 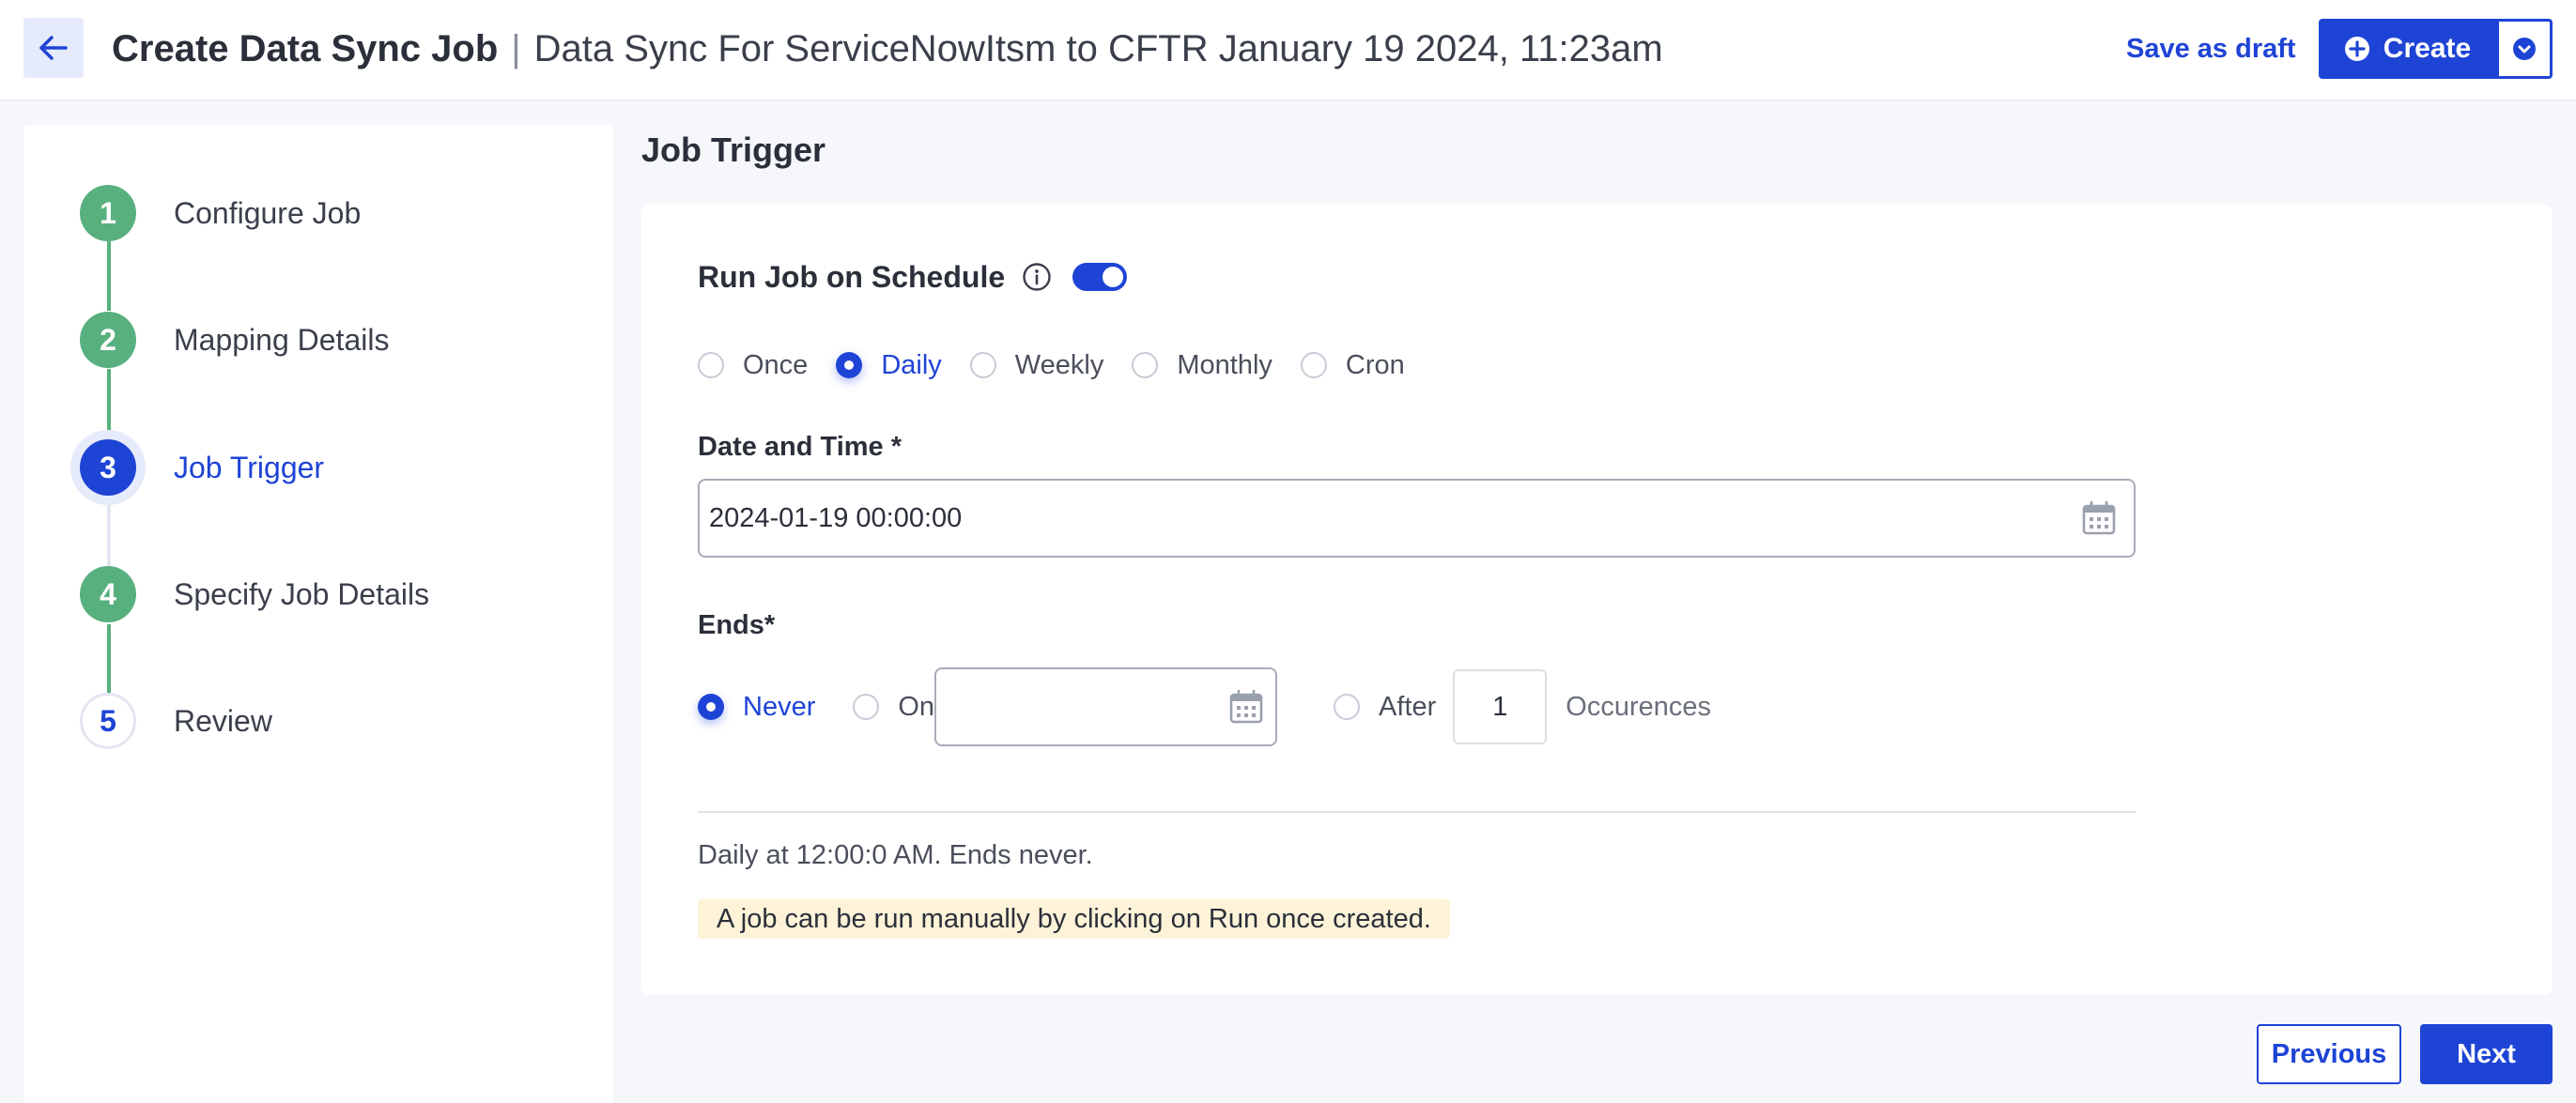 I want to click on step-label: Configure Job, so click(x=268, y=212).